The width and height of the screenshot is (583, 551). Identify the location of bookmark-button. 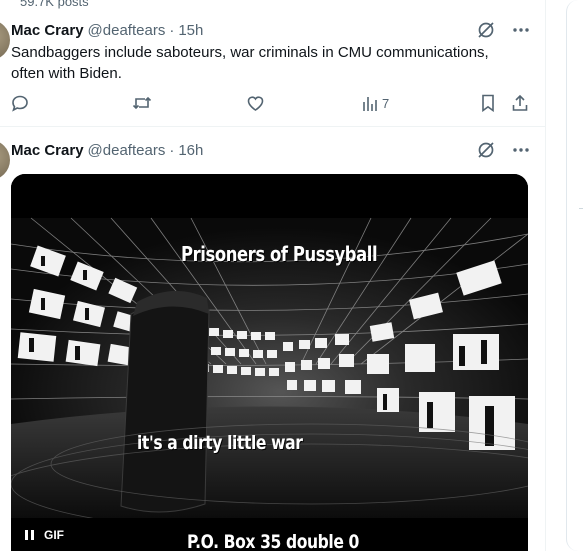
(488, 103).